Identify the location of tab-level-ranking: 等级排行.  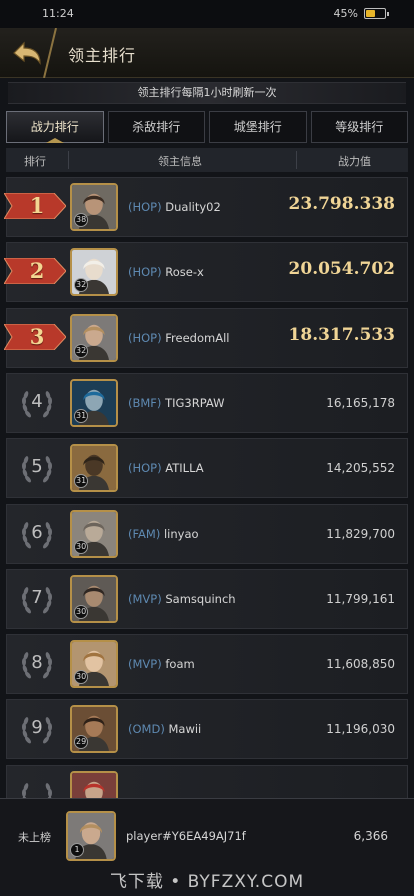
(359, 127).